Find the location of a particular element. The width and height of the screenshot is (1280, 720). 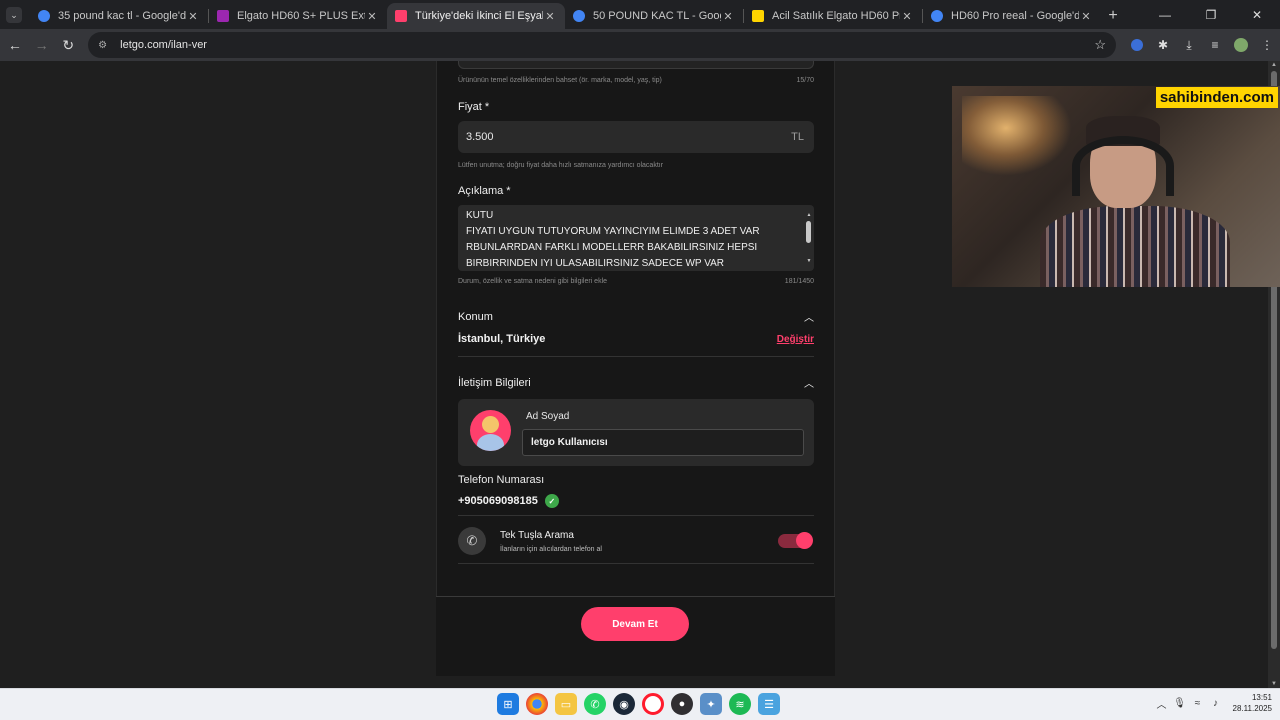

opera-icon is located at coordinates (653, 704).